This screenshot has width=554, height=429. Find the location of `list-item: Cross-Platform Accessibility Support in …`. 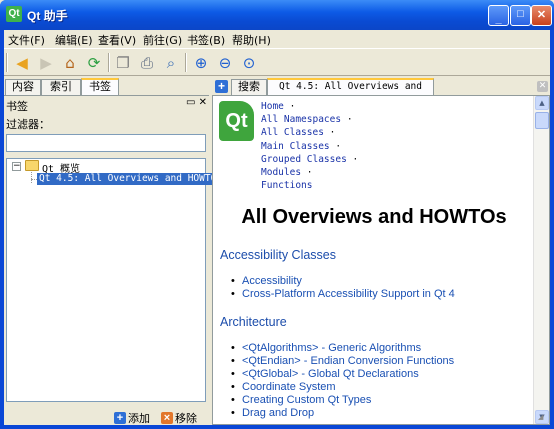

list-item: Cross-Platform Accessibility Support in … is located at coordinates (343, 294).